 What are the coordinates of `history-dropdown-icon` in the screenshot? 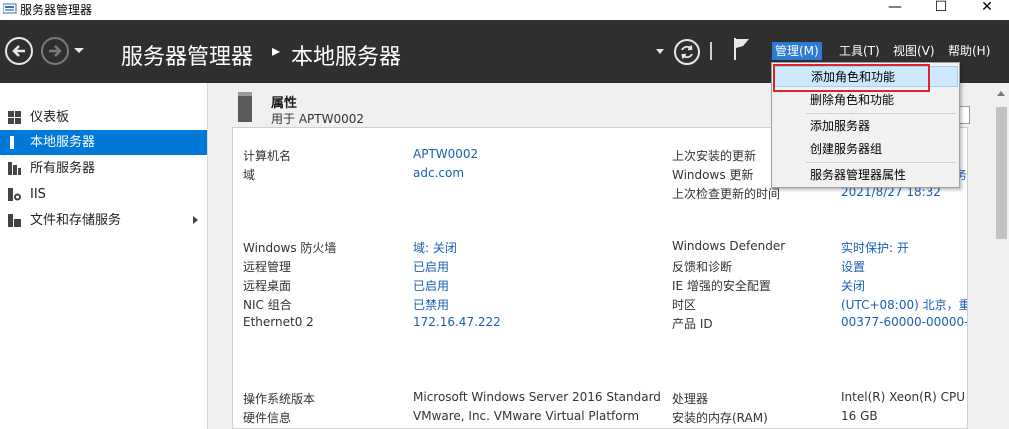 It's located at (79, 50).